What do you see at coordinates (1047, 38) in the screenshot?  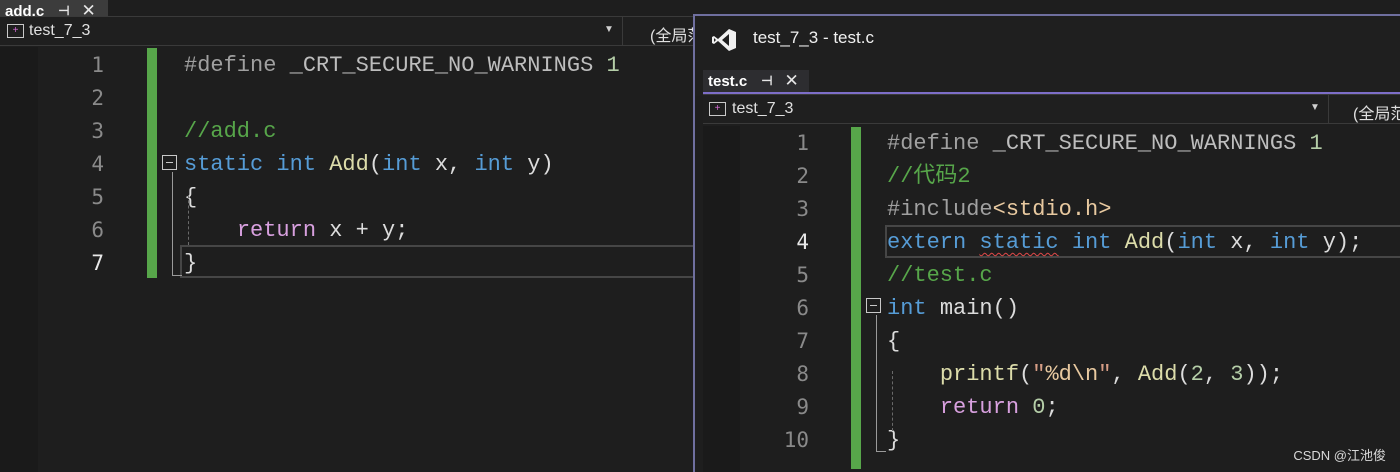 I see `title-bar: test_7_3 - test.c` at bounding box center [1047, 38].